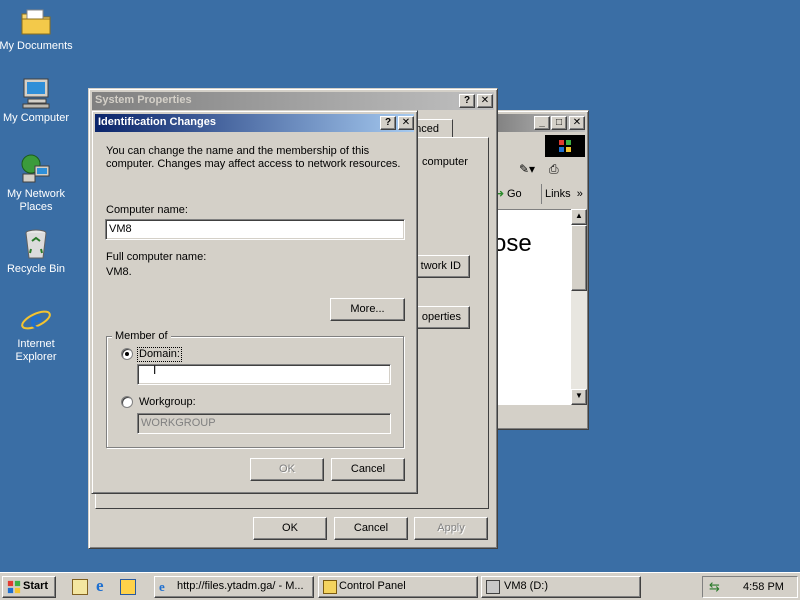 This screenshot has width=800, height=600. Describe the element at coordinates (119, 272) in the screenshot. I see `full-computer-name-value: VM8.` at that location.